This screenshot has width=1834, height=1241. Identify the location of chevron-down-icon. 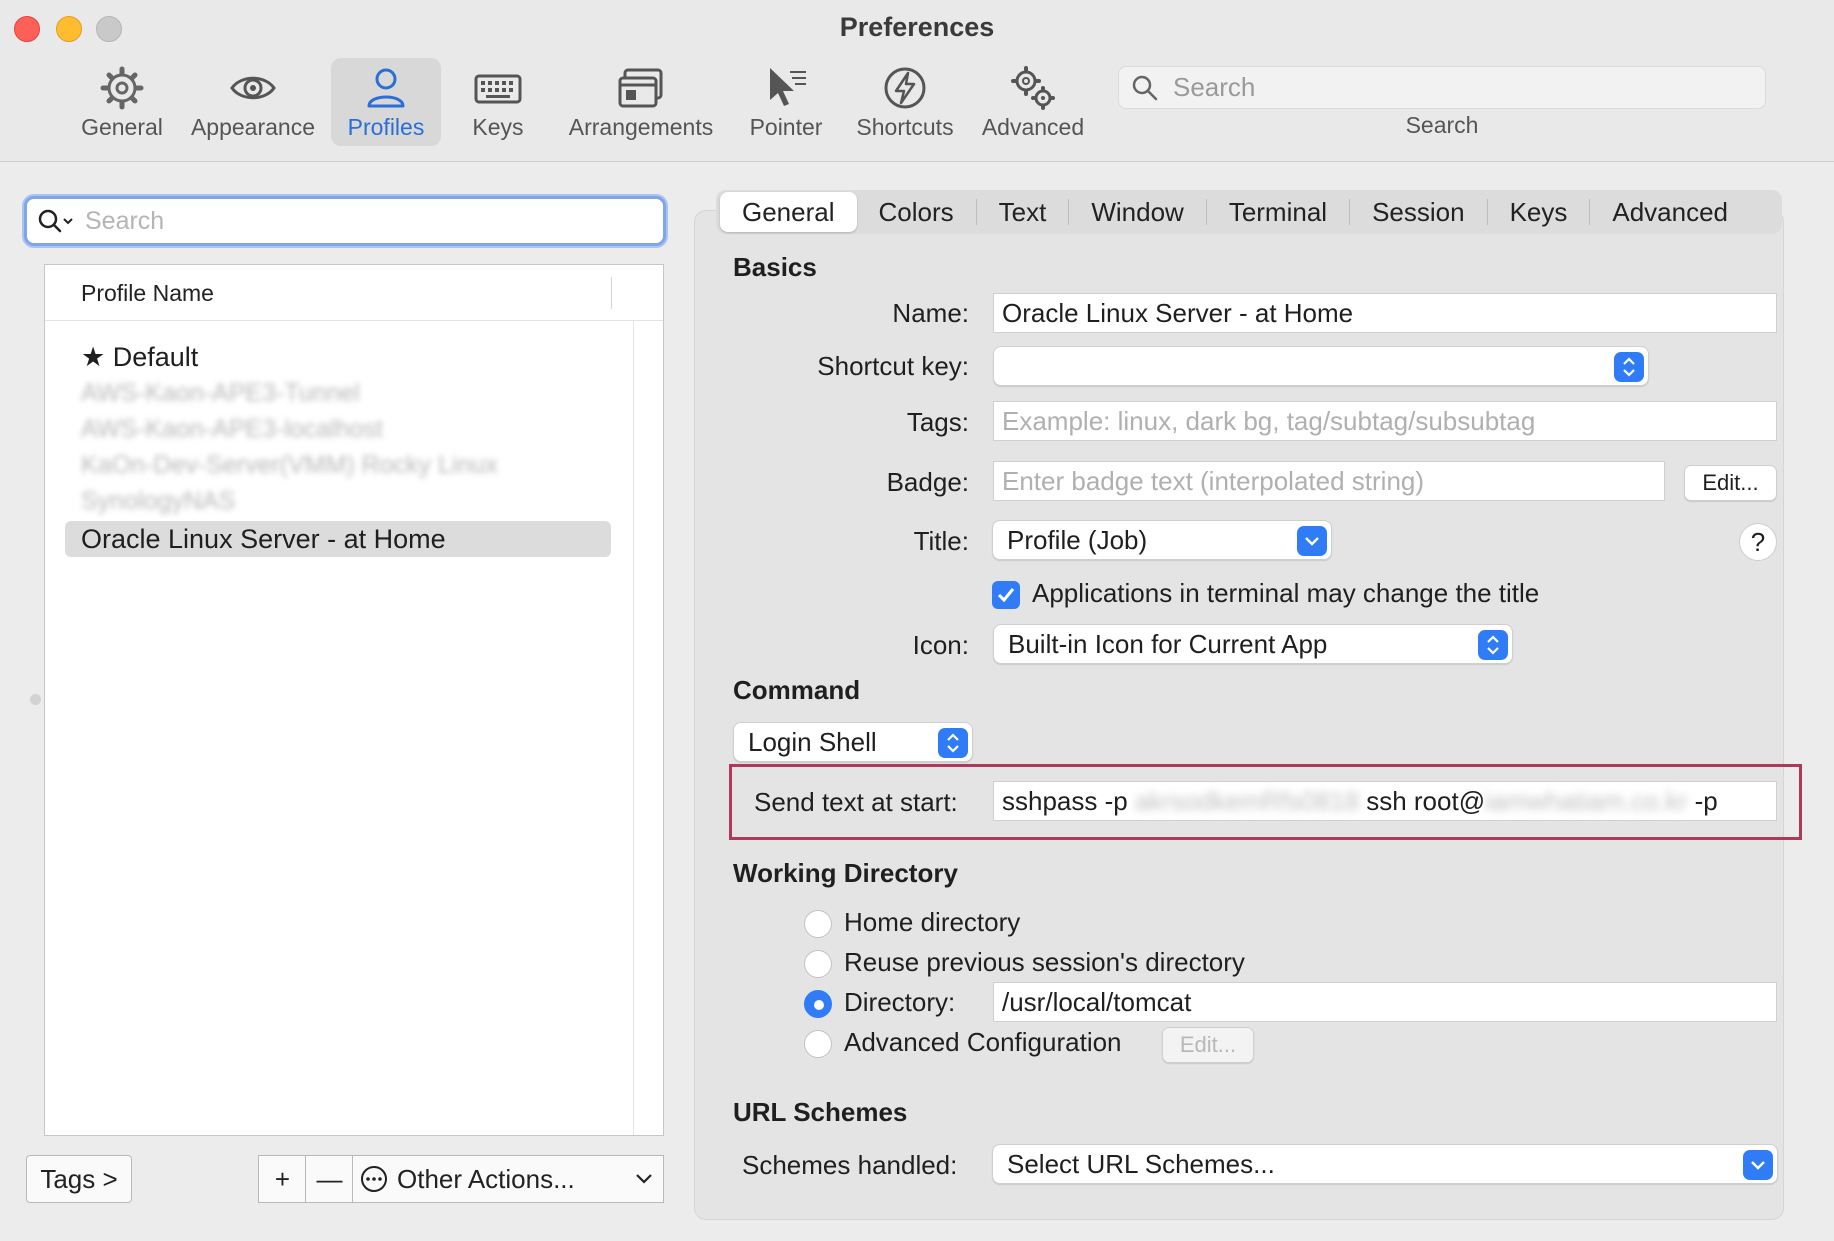
(1758, 1165).